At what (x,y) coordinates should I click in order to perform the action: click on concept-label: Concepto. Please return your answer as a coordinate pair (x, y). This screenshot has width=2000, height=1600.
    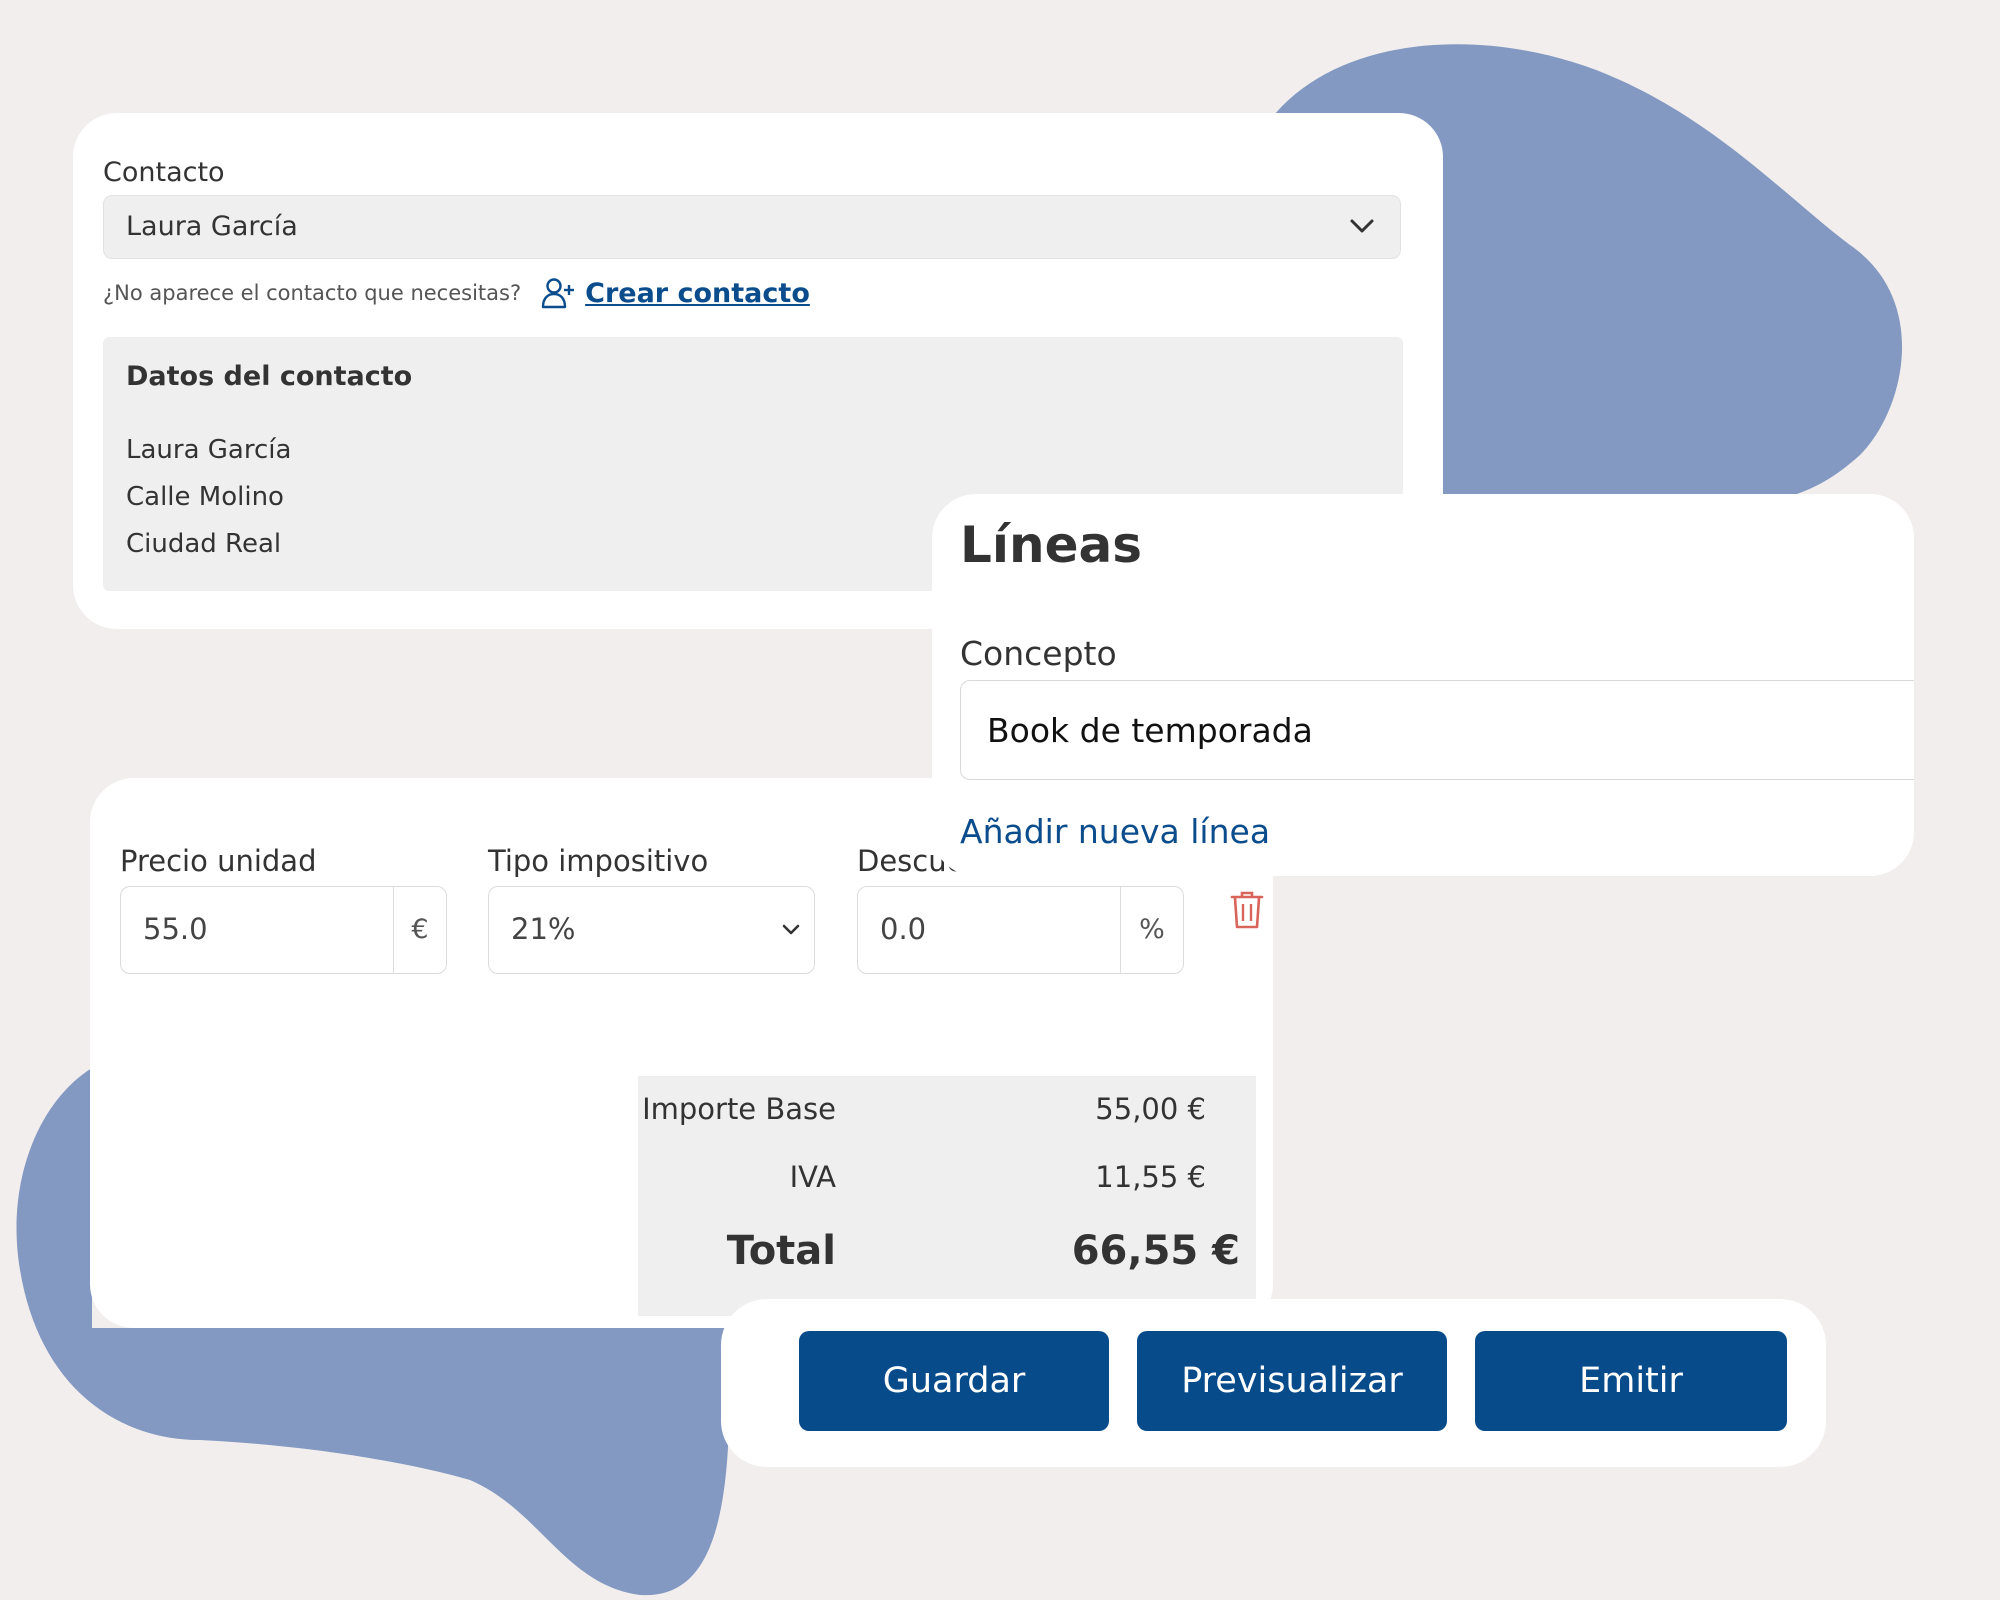
    Looking at the image, I should click on (1038, 653).